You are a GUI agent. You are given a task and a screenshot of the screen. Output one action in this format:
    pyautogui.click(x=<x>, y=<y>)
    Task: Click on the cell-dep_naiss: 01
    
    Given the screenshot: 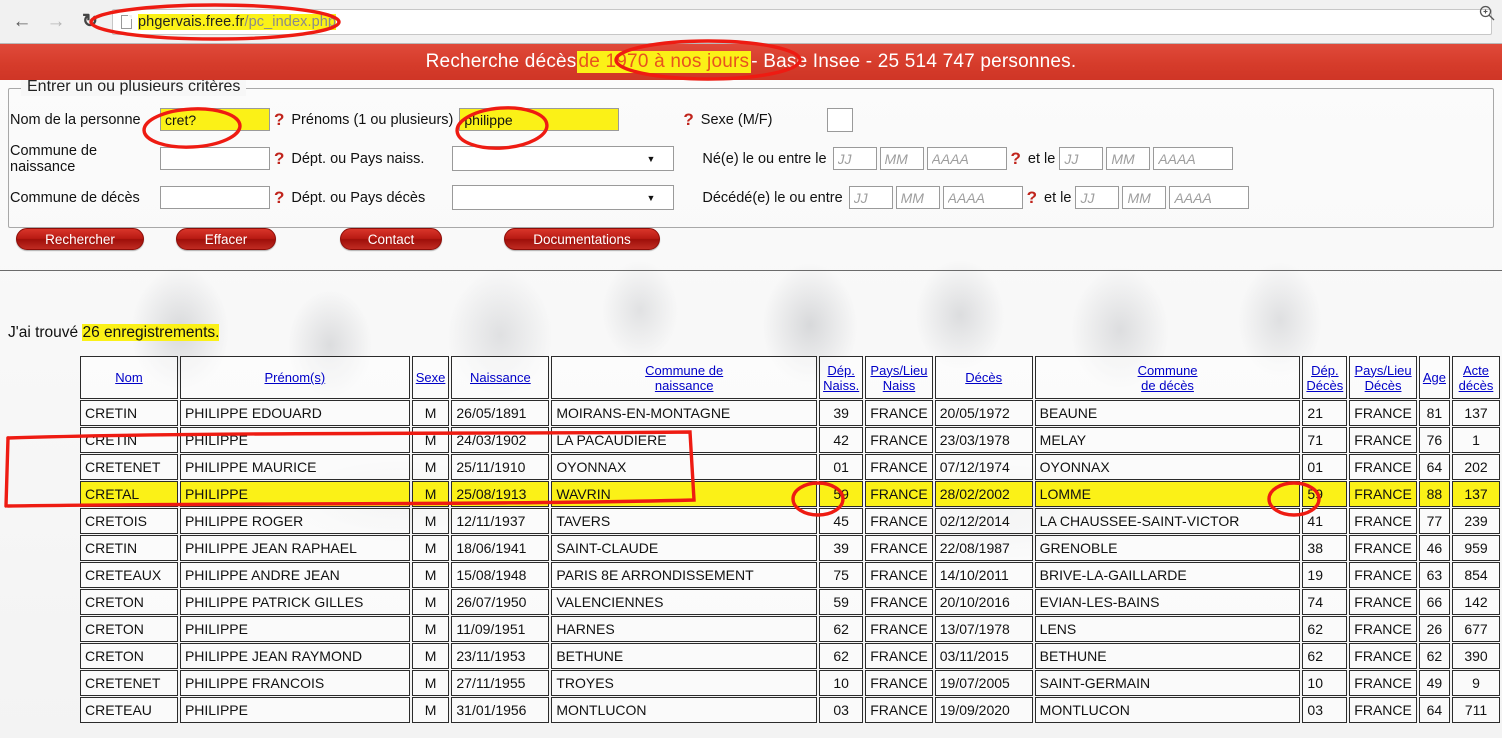 What is the action you would take?
    pyautogui.click(x=841, y=467)
    